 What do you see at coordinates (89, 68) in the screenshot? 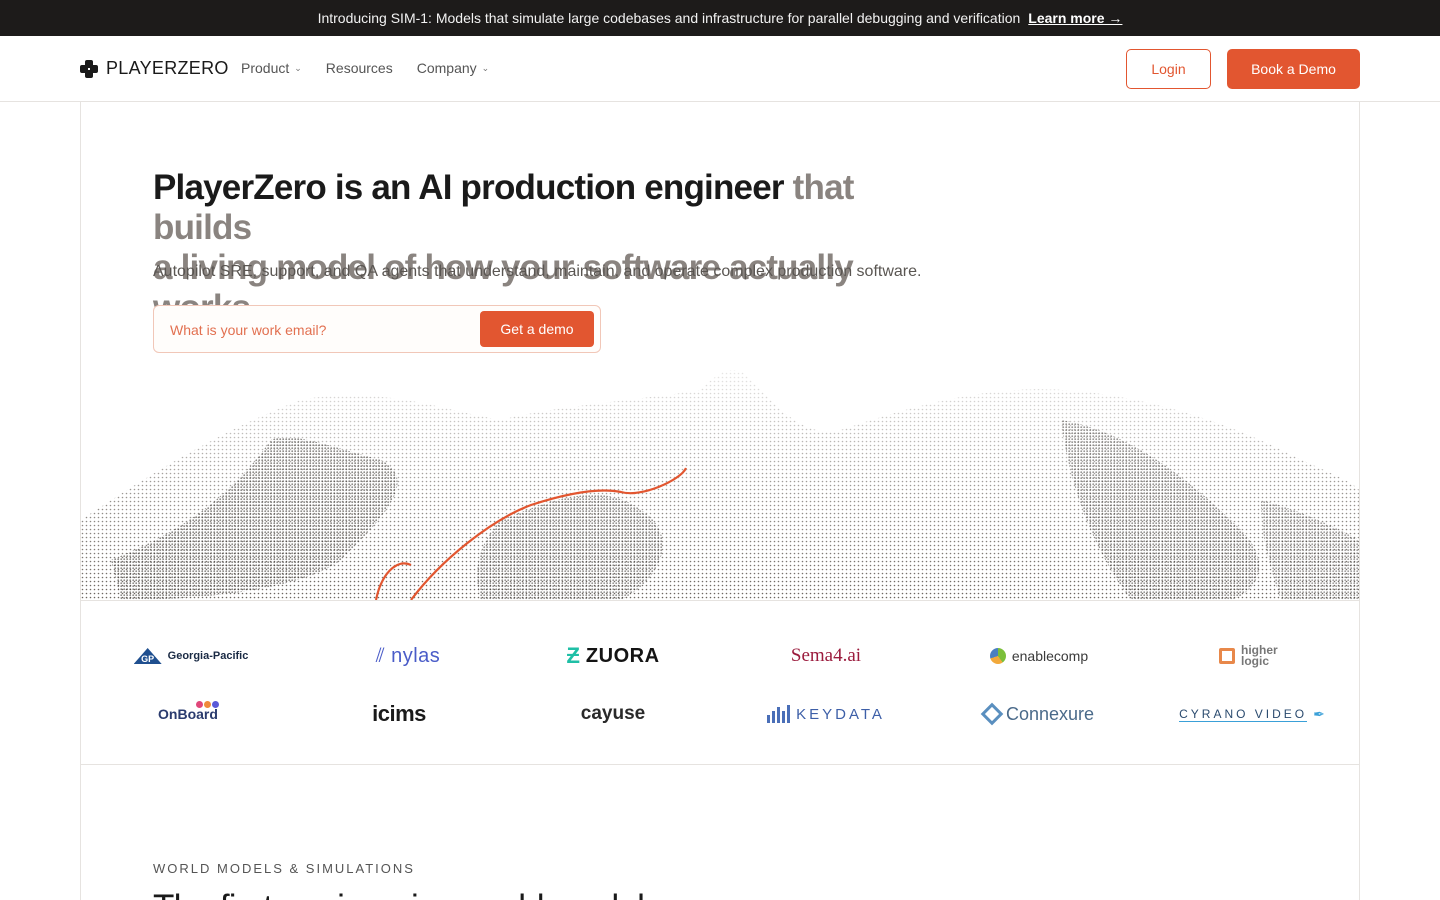
I see `playerzero-logo-icon` at bounding box center [89, 68].